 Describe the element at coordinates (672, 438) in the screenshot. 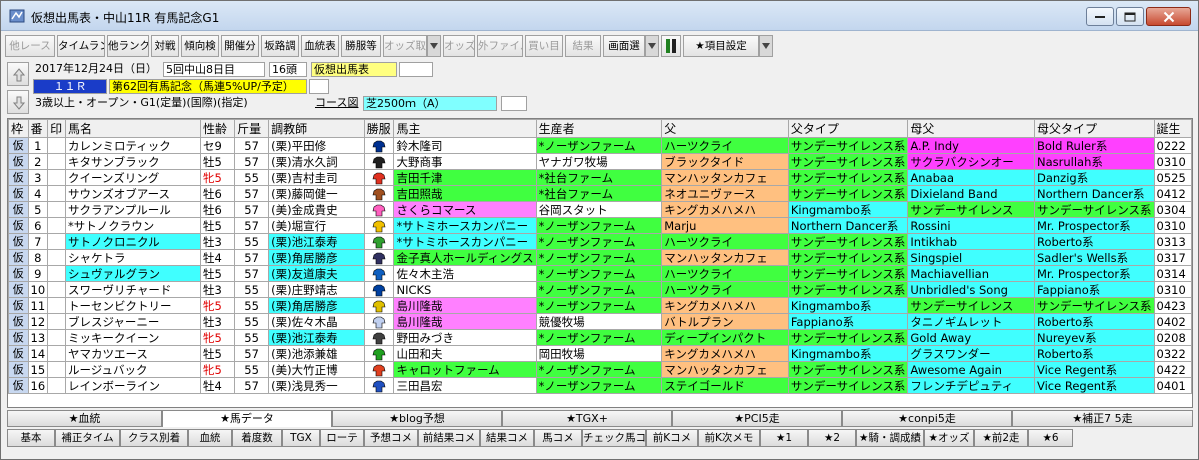

I see `subtab-12: 前Kコメ` at that location.